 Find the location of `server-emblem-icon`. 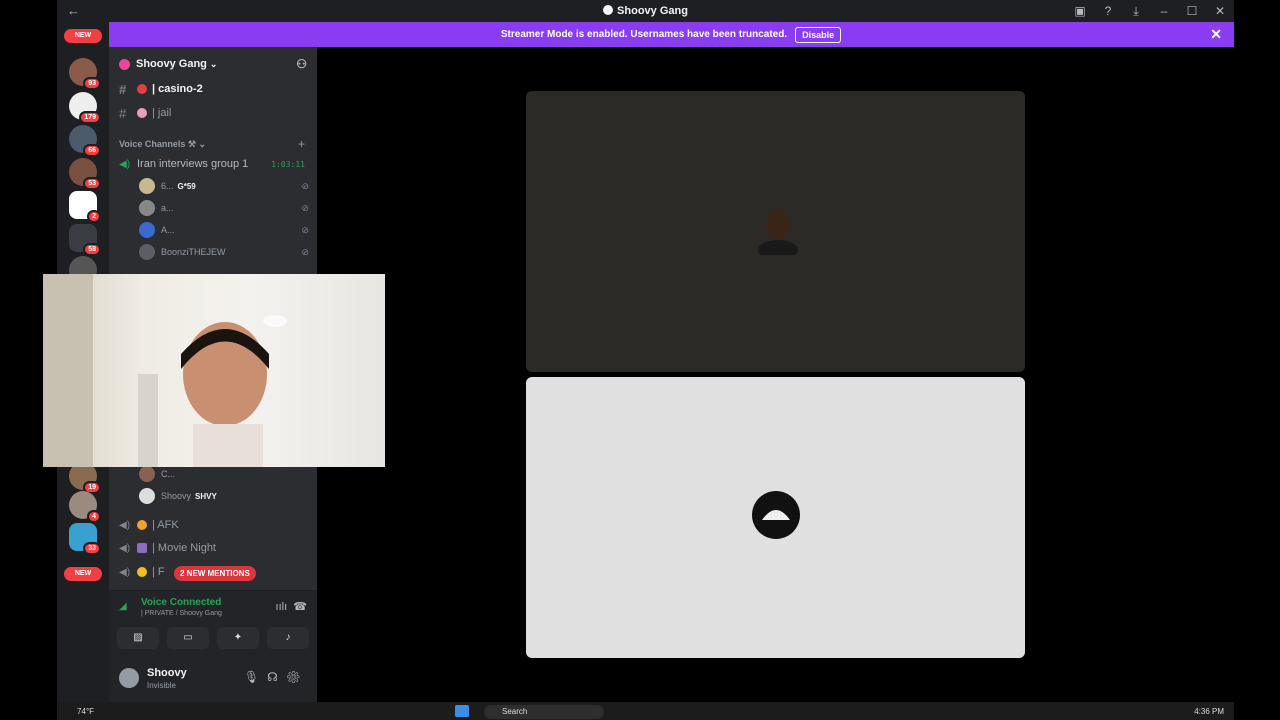

server-emblem-icon is located at coordinates (124, 64).